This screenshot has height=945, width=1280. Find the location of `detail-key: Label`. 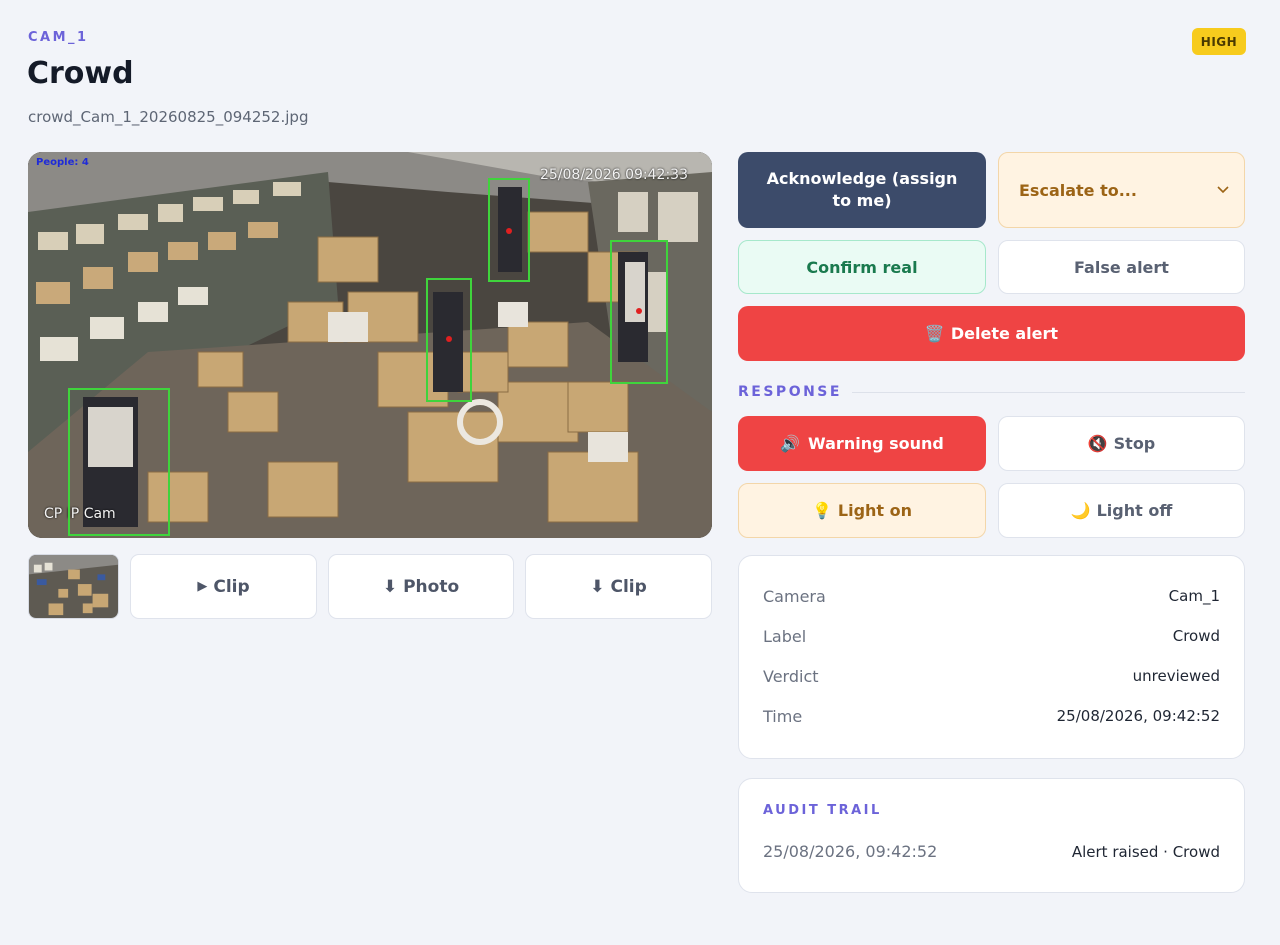

detail-key: Label is located at coordinates (785, 636).